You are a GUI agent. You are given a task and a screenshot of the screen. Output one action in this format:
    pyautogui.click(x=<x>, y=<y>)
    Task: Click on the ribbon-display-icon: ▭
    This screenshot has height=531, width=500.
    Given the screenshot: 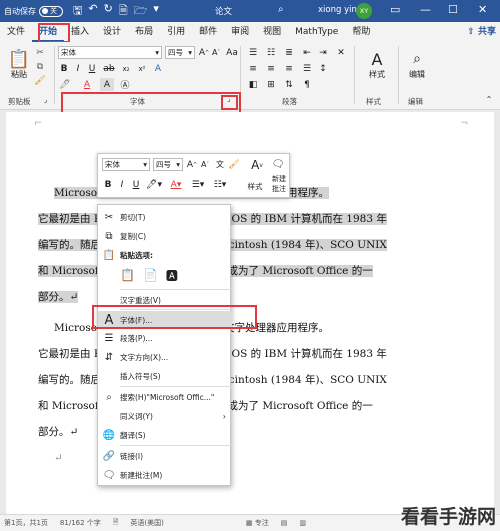 What is the action you would take?
    pyautogui.click(x=395, y=9)
    